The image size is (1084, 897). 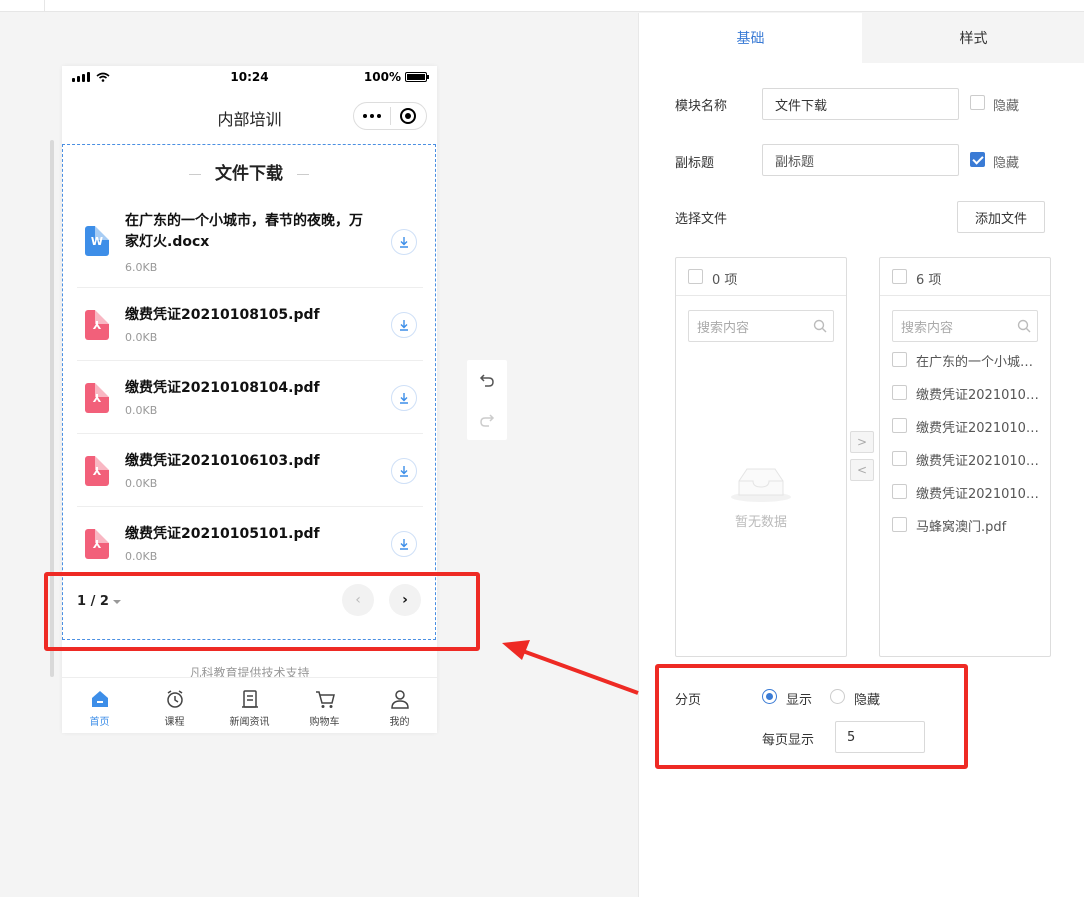 What do you see at coordinates (701, 219) in the screenshot?
I see `select-file-label: 选择文件` at bounding box center [701, 219].